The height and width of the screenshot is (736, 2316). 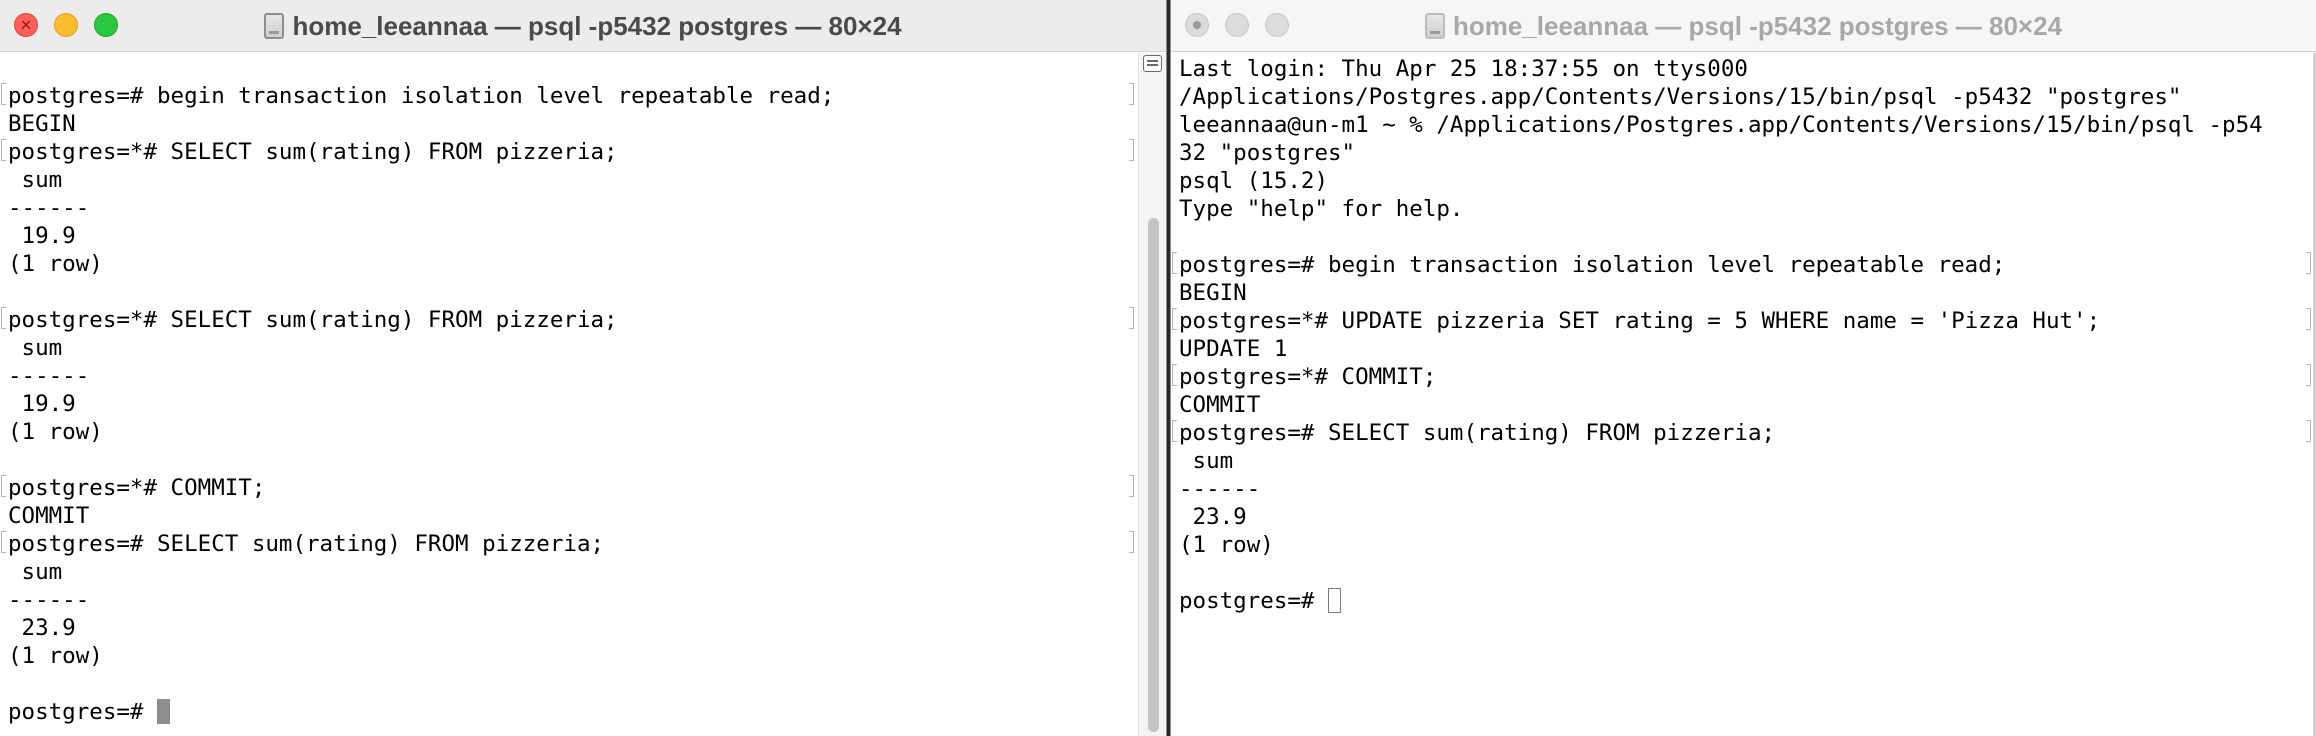 What do you see at coordinates (1742, 209) in the screenshot?
I see `terminal-line: Type "help" for help.` at bounding box center [1742, 209].